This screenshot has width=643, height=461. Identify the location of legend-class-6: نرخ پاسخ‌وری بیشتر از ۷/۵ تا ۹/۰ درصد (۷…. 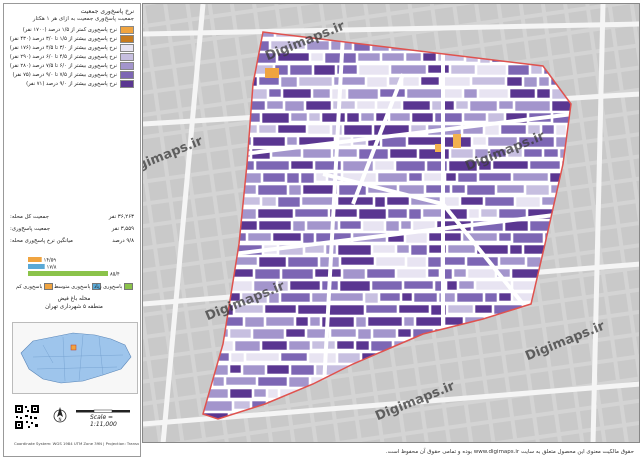
(73, 75).